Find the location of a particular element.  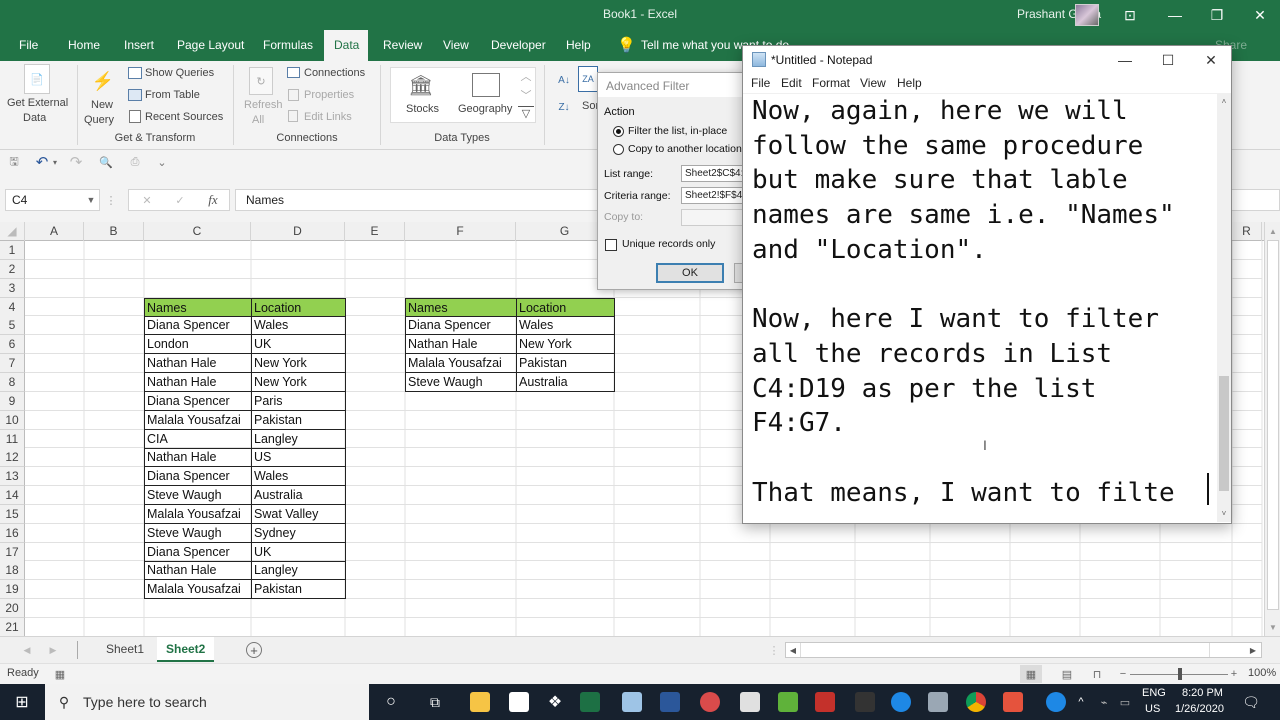

sort-a-to-z-icon: A↓ is located at coordinates (564, 80).